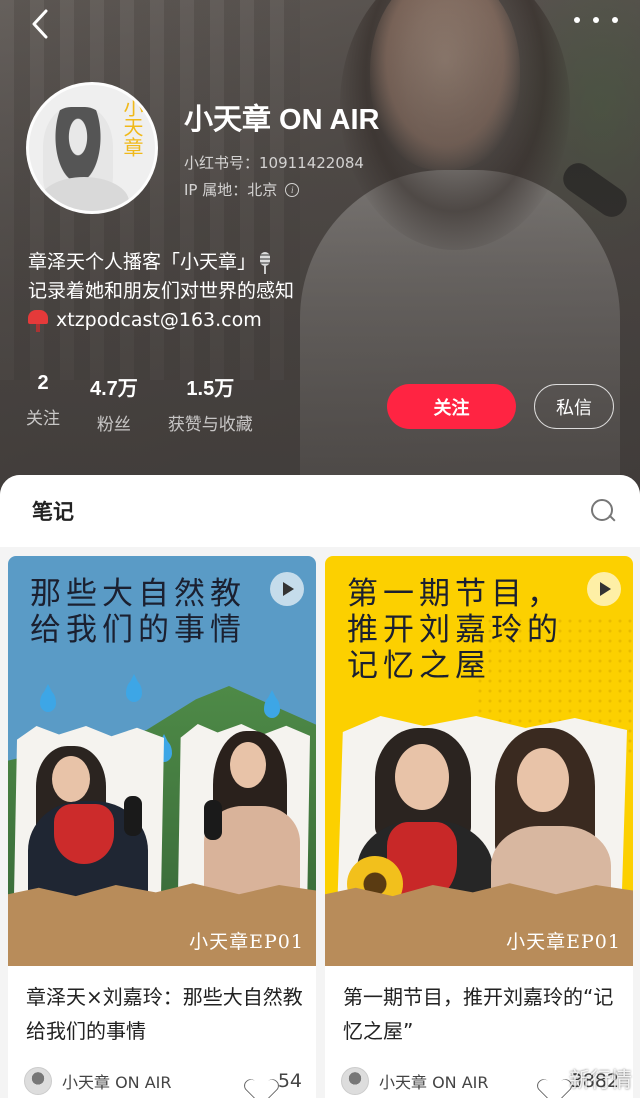  What do you see at coordinates (210, 425) in the screenshot?
I see `stat-label: 获赞与收藏` at bounding box center [210, 425].